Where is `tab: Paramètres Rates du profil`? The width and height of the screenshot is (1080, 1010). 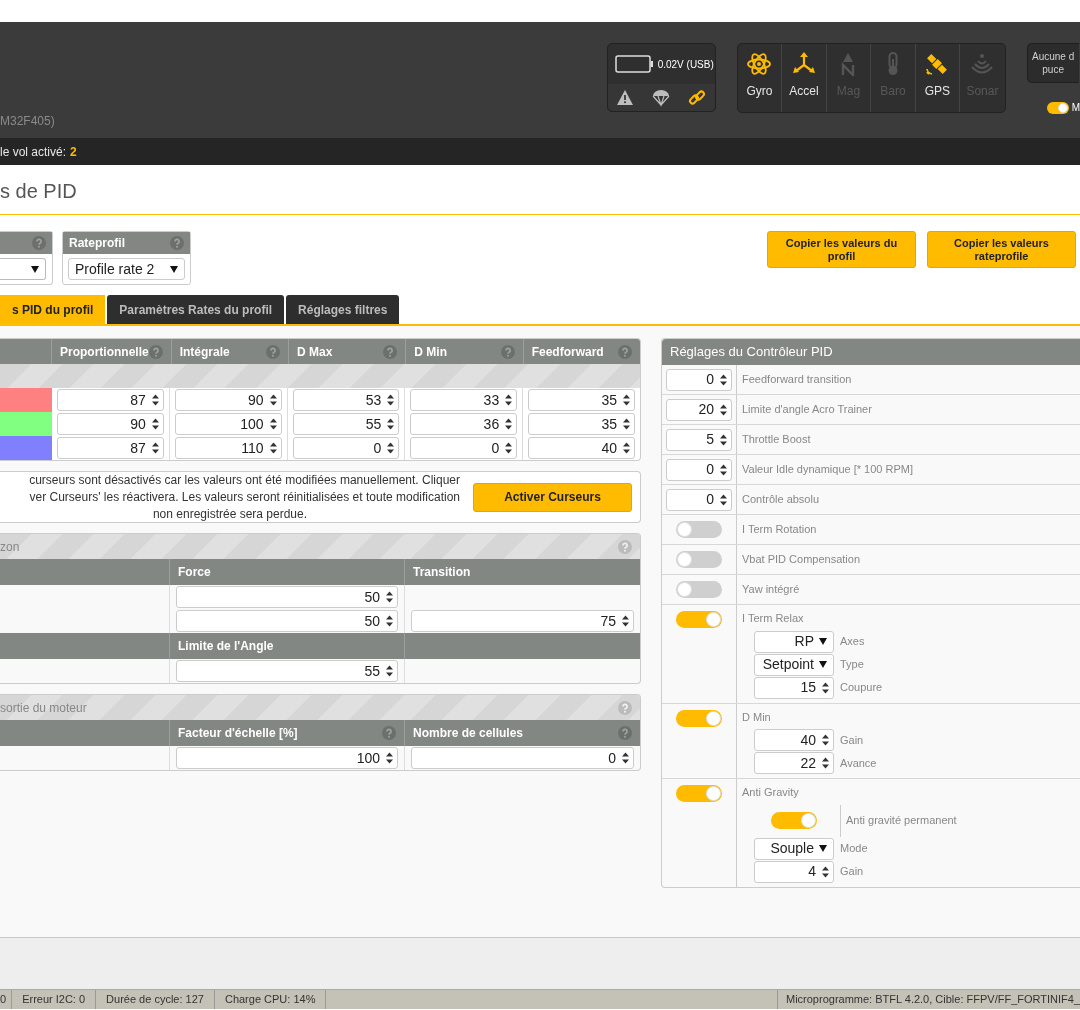 tab: Paramètres Rates du profil is located at coordinates (196, 309).